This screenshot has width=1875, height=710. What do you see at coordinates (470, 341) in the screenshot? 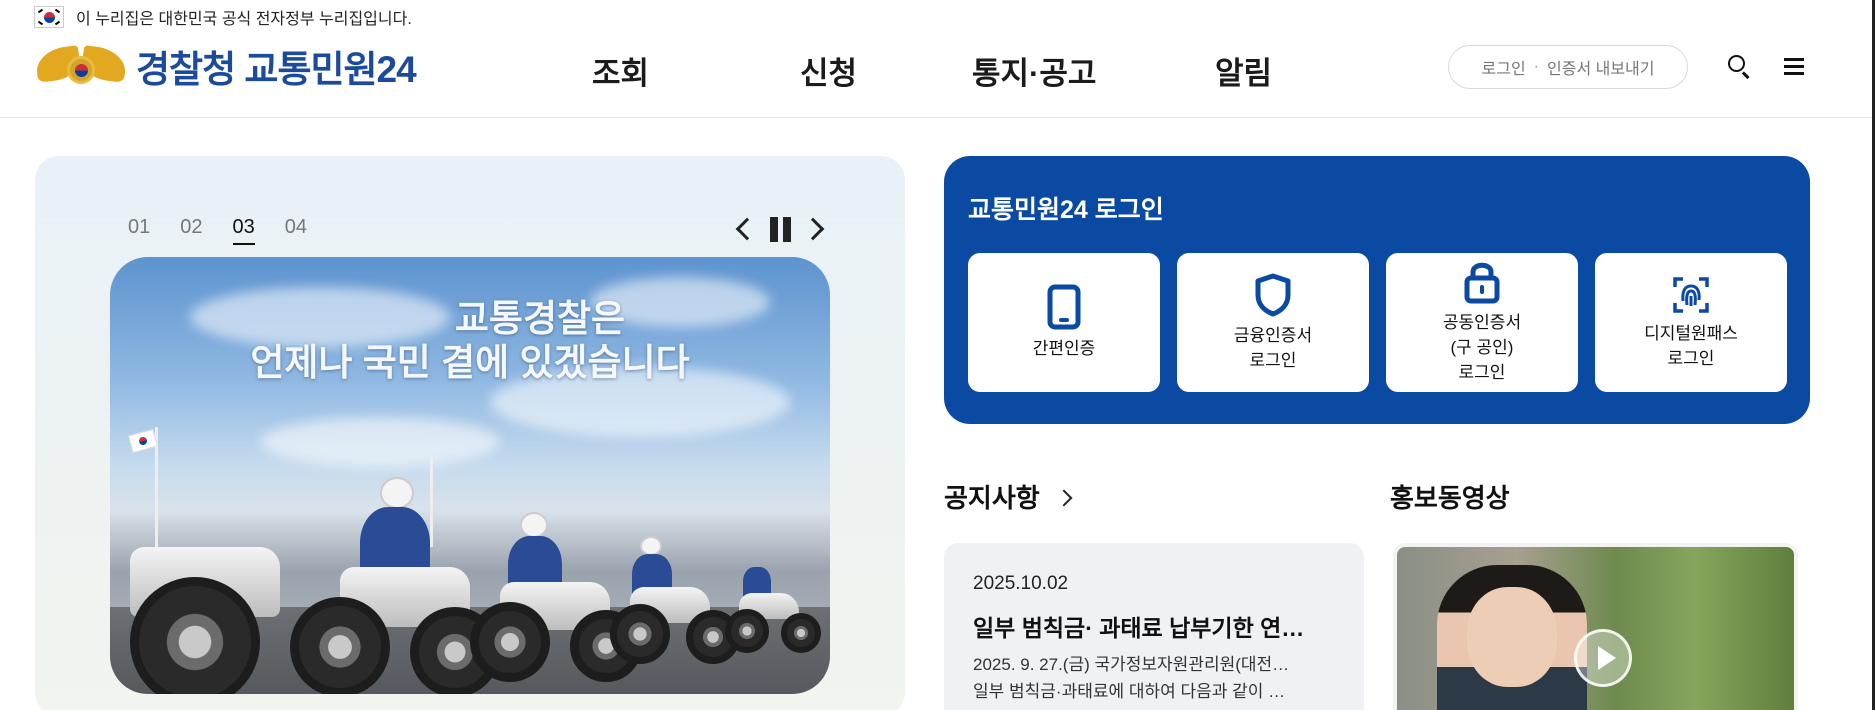
I see `banner-title: 교통경찰은 언제나 국민 곁에 있겠습니다` at bounding box center [470, 341].